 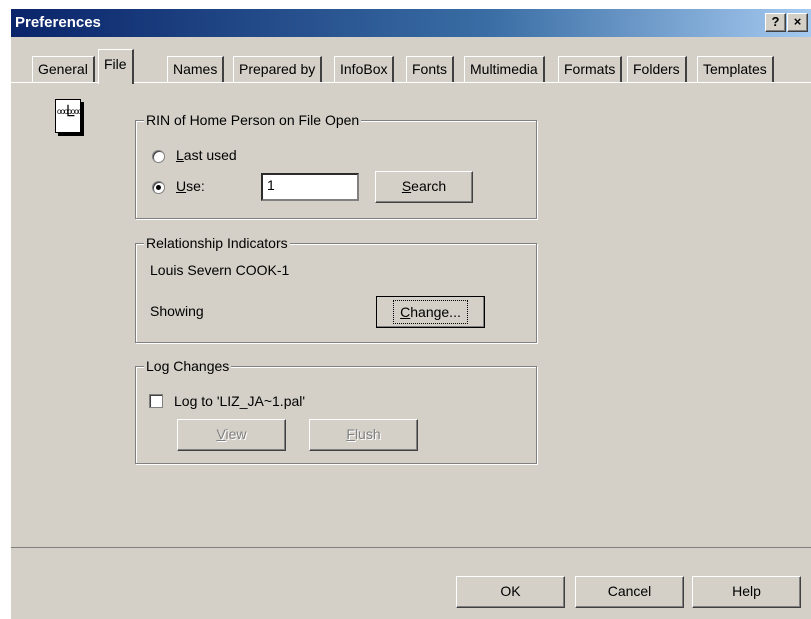 I want to click on tab-general: General, so click(x=63, y=69).